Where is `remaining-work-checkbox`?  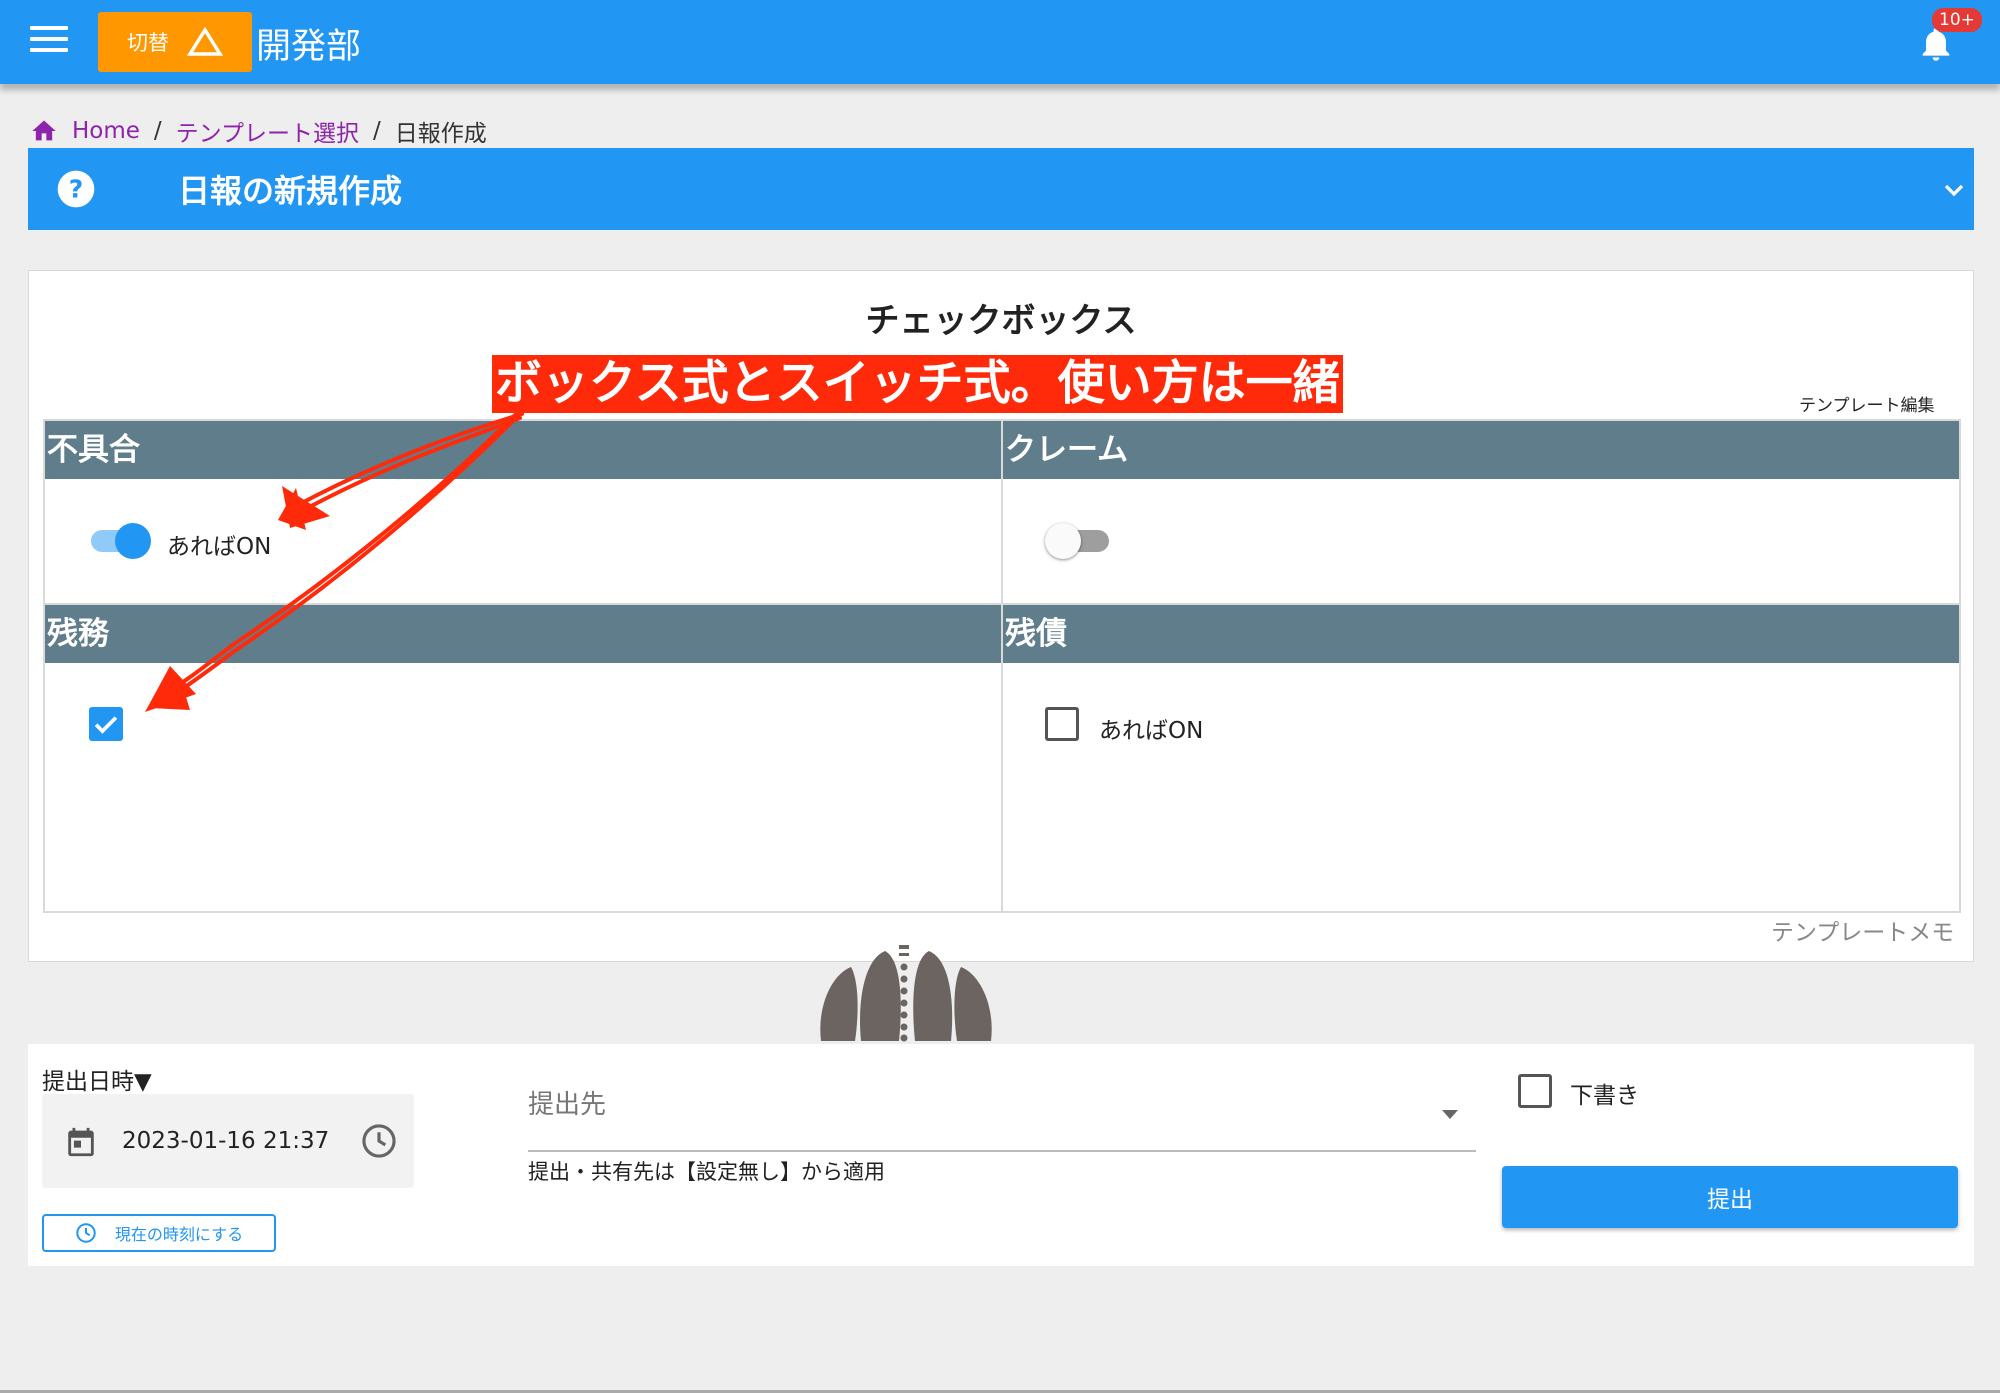
remaining-work-checkbox is located at coordinates (106, 724).